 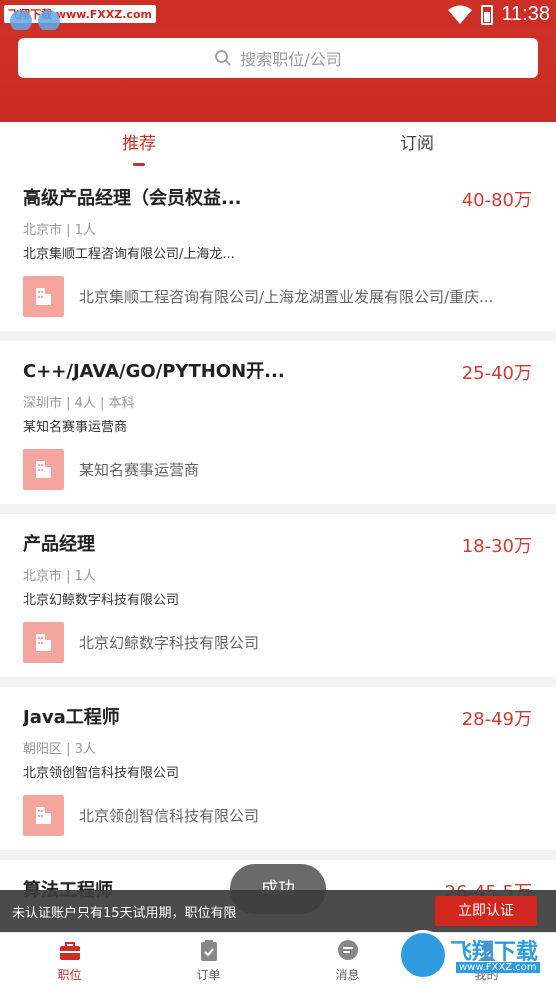 What do you see at coordinates (208, 961) in the screenshot?
I see `nav-item-orders: 订单` at bounding box center [208, 961].